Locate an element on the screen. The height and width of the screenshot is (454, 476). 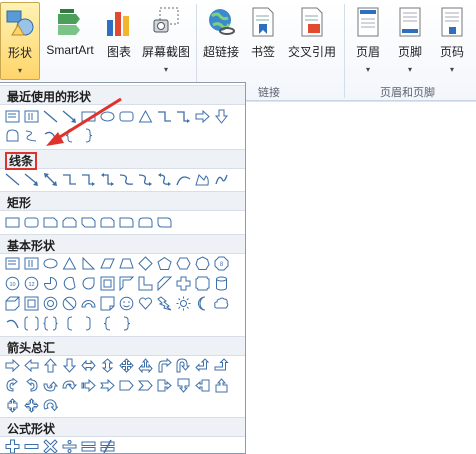
right-triangle-icon is located at coordinates (88, 263).